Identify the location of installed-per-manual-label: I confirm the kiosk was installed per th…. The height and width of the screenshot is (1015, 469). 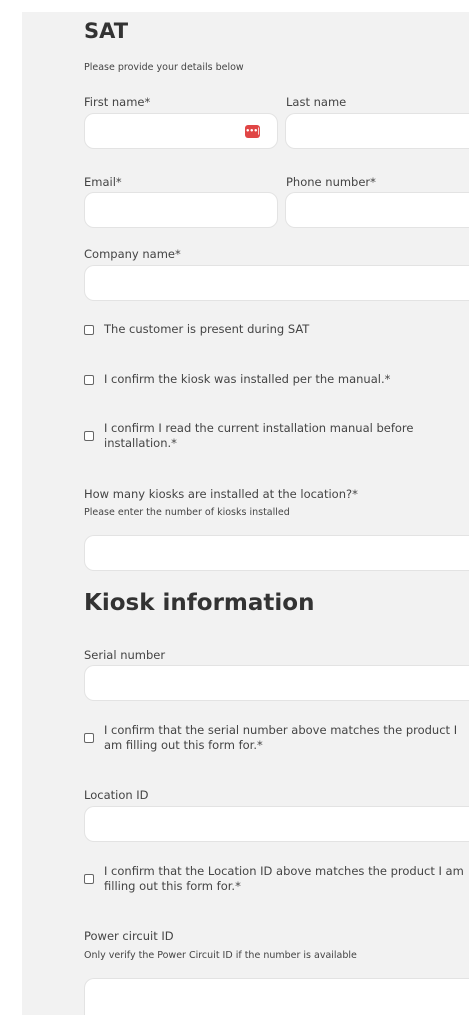
(247, 379).